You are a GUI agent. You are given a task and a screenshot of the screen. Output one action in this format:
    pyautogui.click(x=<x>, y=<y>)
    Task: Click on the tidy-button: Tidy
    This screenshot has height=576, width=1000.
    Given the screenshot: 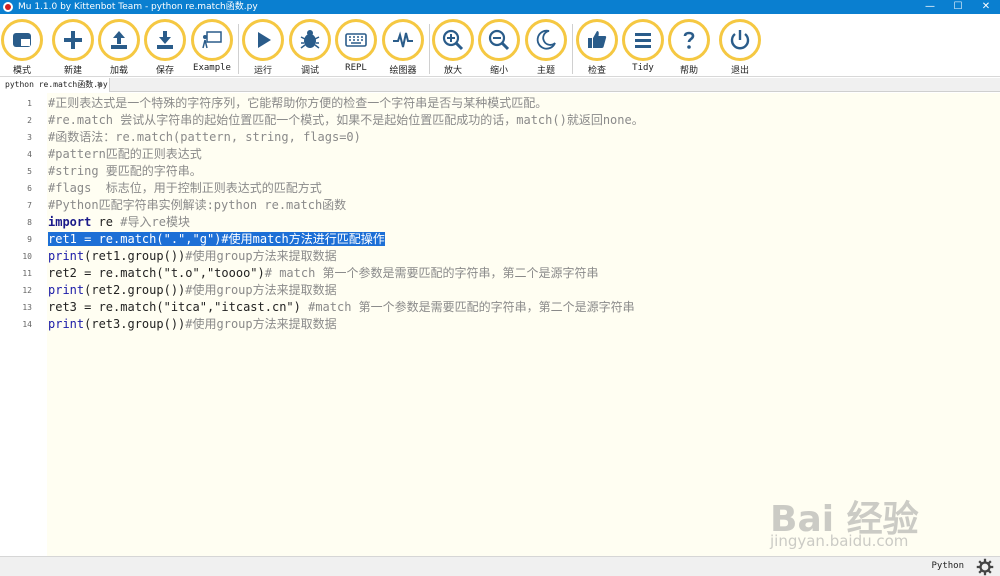 What is the action you would take?
    pyautogui.click(x=643, y=46)
    